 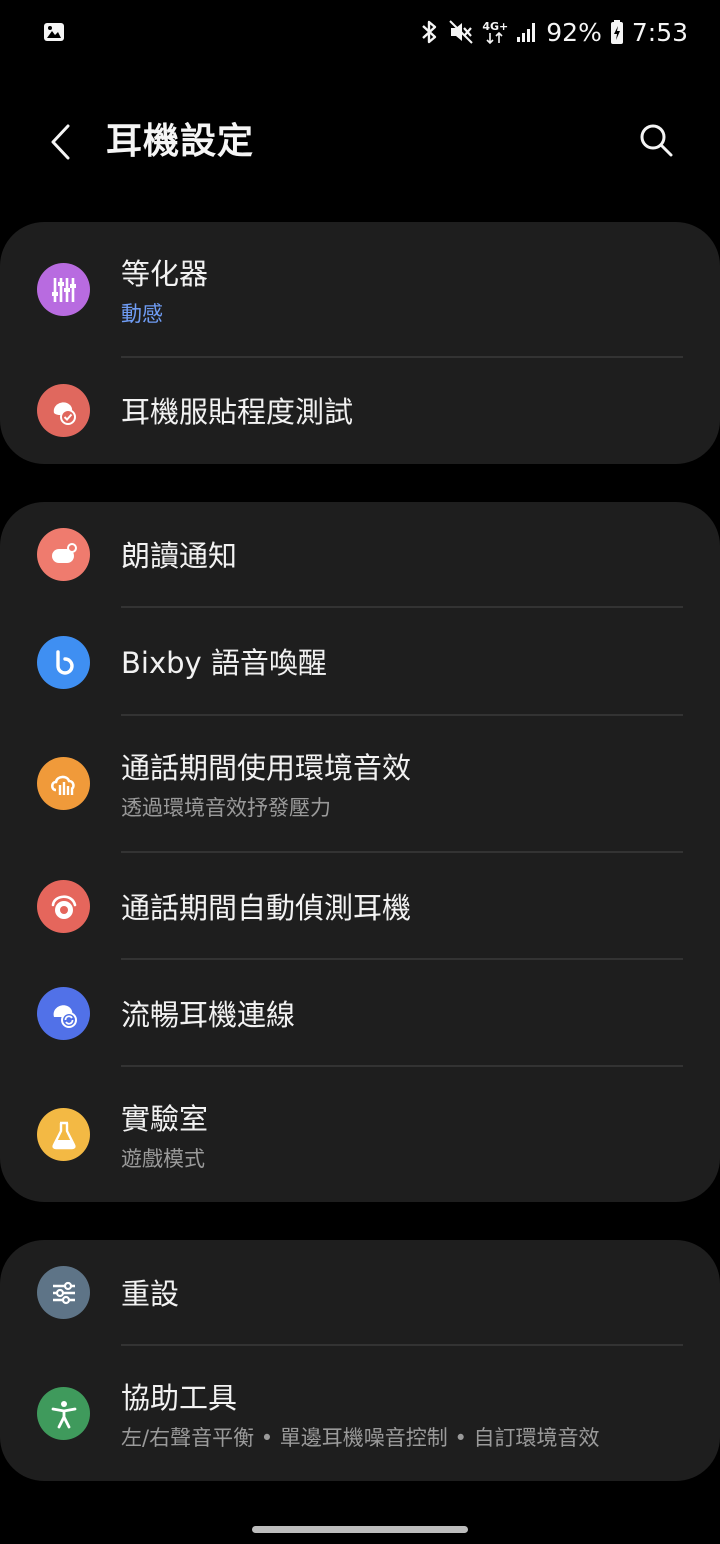 I want to click on read-notifications-title: 朗讀通知, so click(x=179, y=556).